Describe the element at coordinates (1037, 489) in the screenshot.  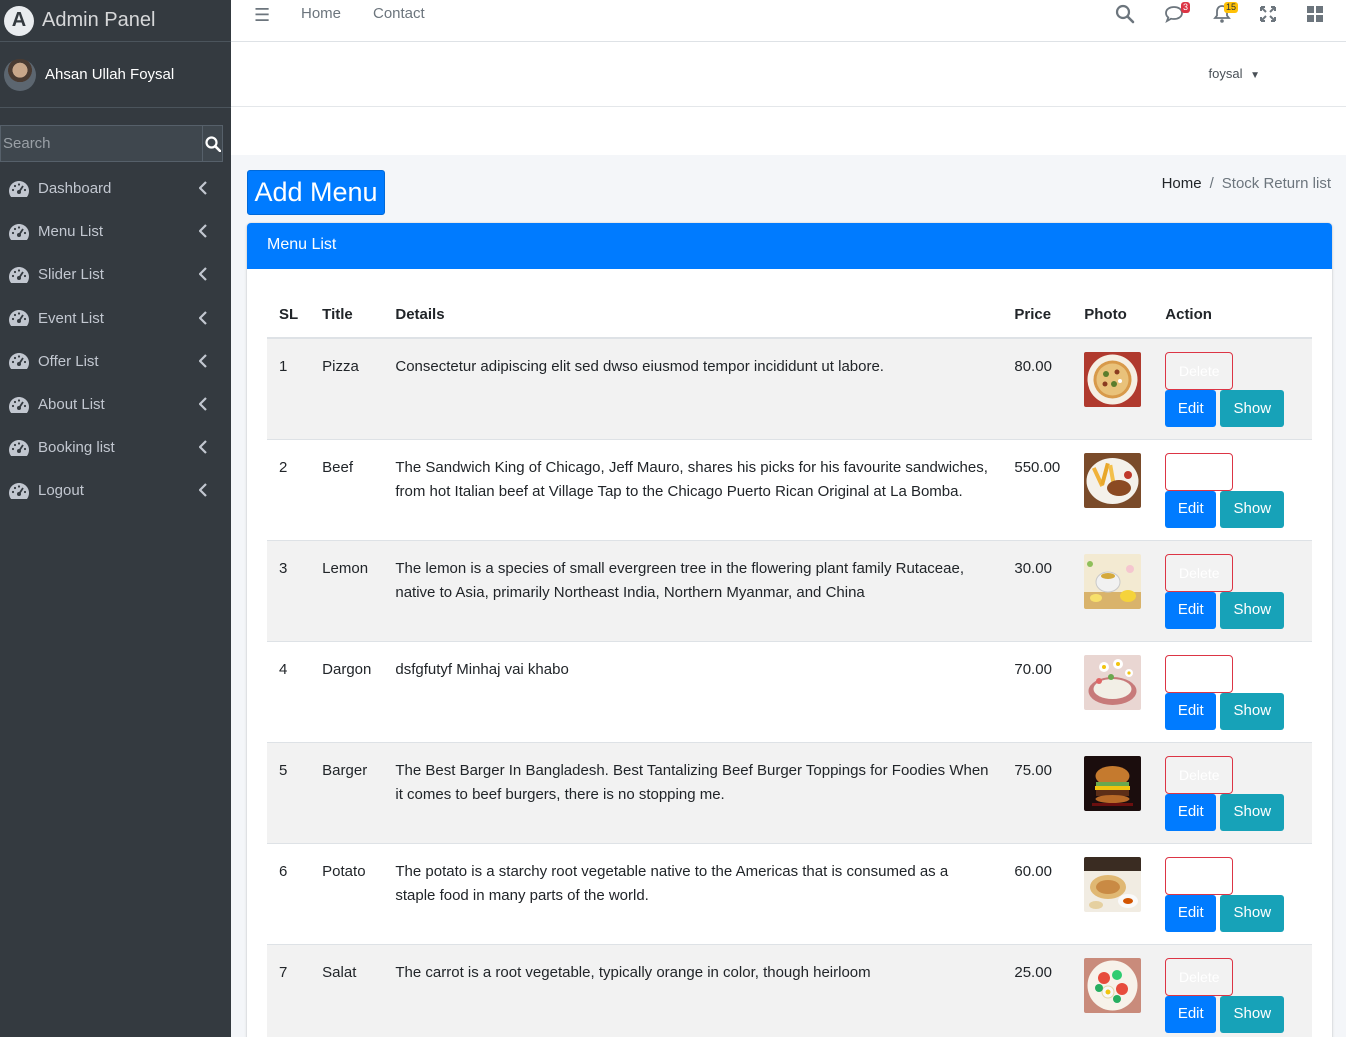
I see `cell-price: 550.00` at that location.